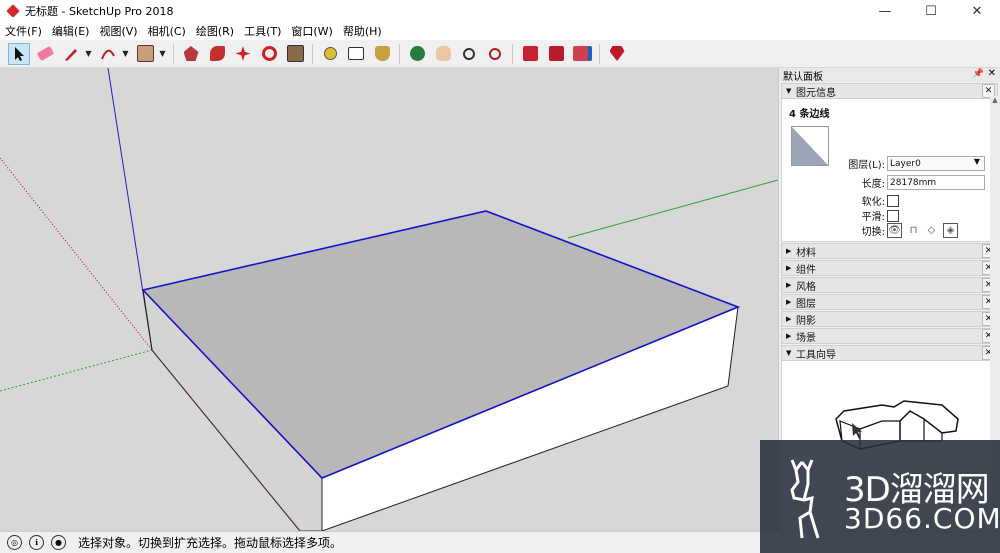  What do you see at coordinates (125, 54) in the screenshot?
I see `arc-dropdown: ▼` at bounding box center [125, 54].